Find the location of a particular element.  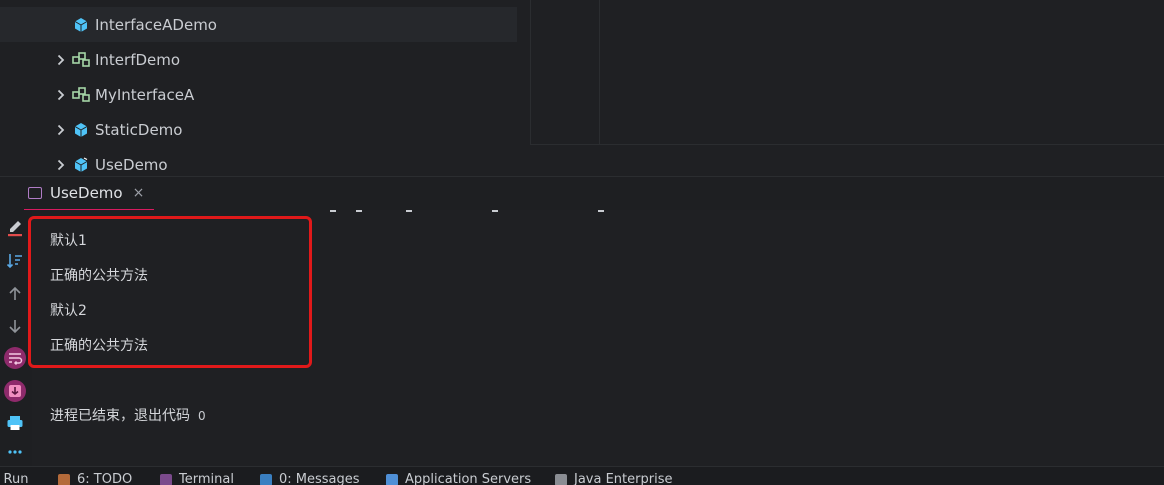

tree-item-staticdemo: StaticDemo is located at coordinates (265, 129).